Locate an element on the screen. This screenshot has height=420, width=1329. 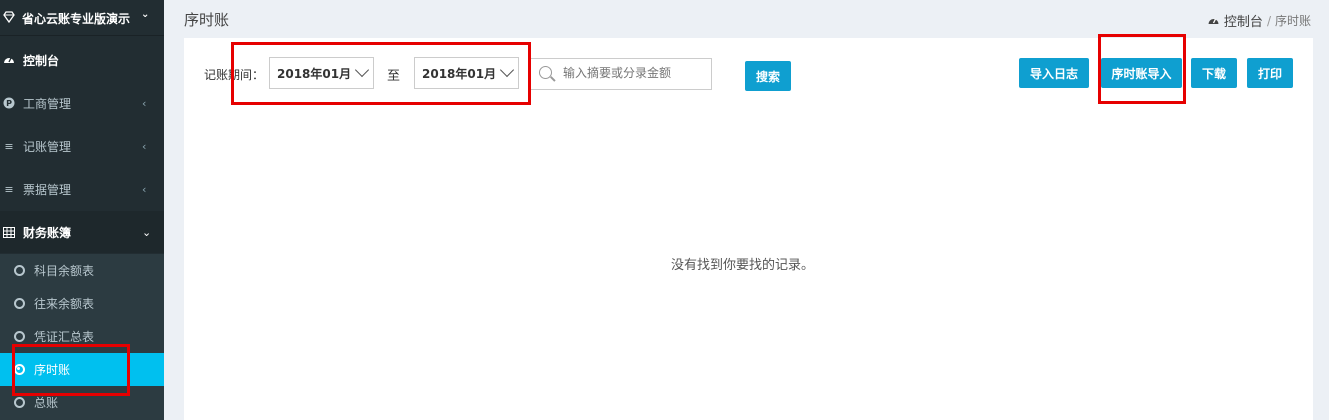
end-period-value: 2018年01月 is located at coordinates (459, 73).